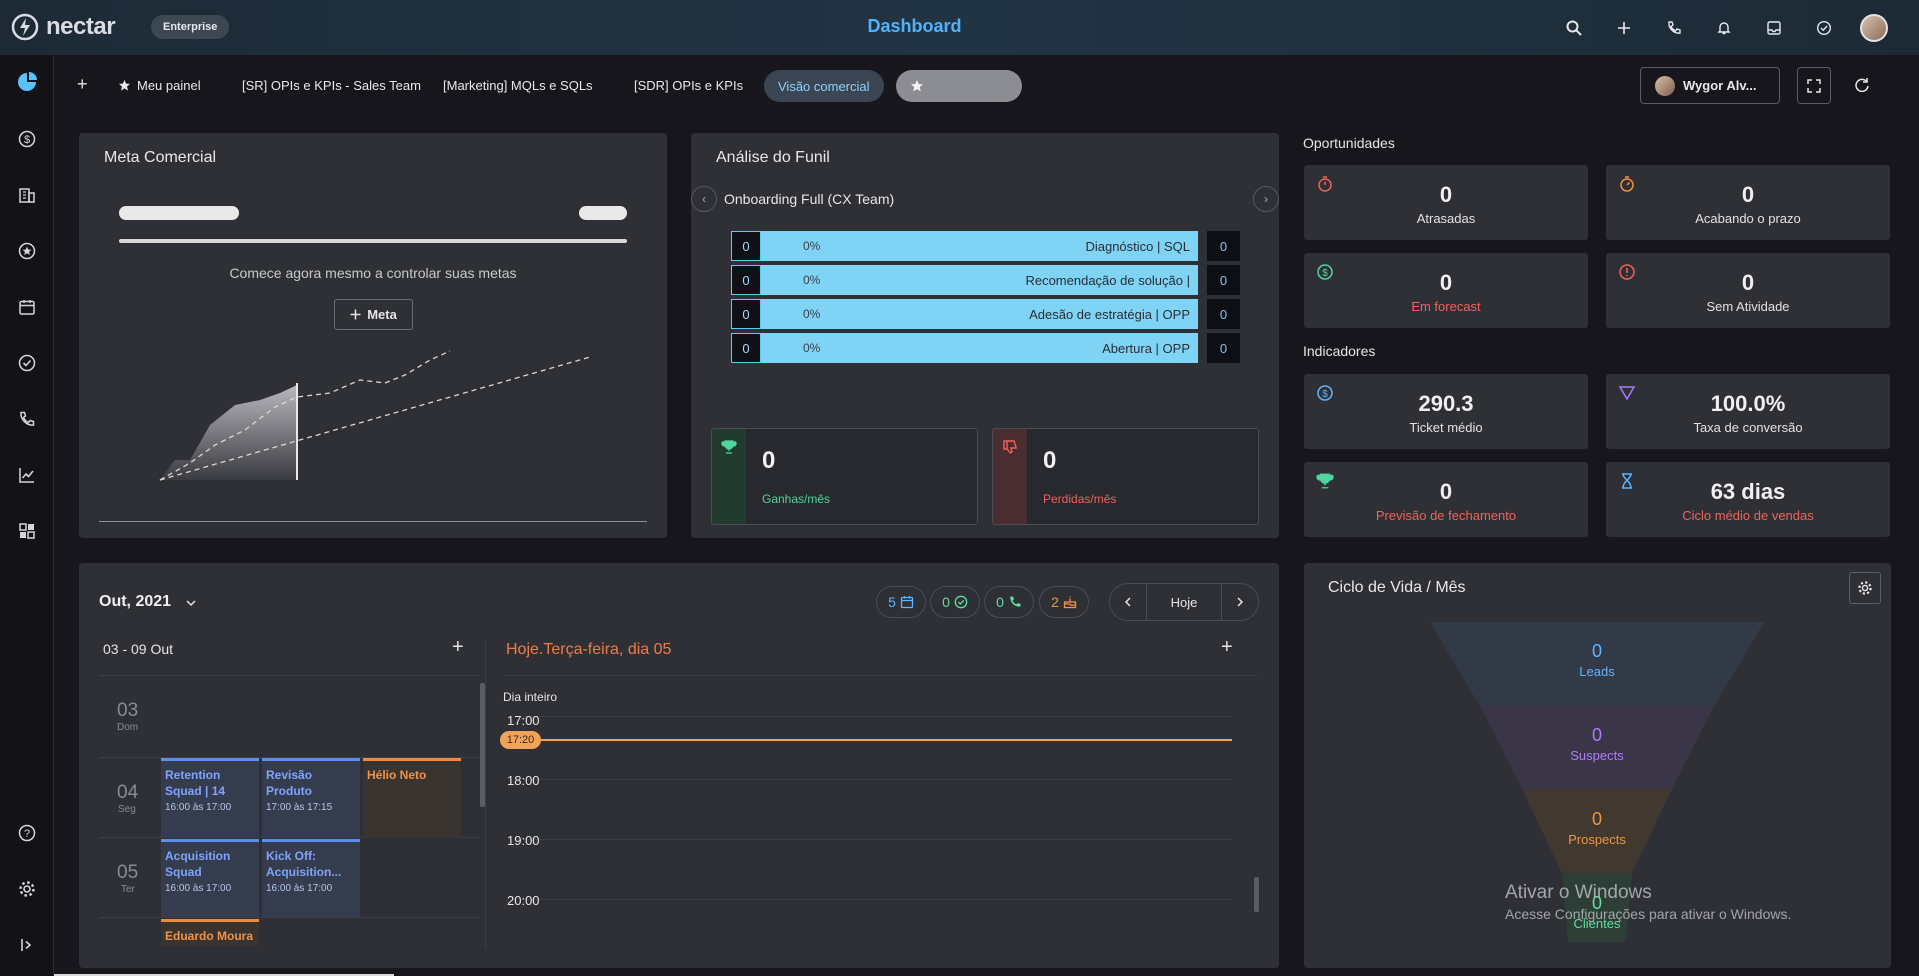 This screenshot has width=1919, height=976. Describe the element at coordinates (382, 314) in the screenshot. I see `add-meta-label: Meta` at that location.